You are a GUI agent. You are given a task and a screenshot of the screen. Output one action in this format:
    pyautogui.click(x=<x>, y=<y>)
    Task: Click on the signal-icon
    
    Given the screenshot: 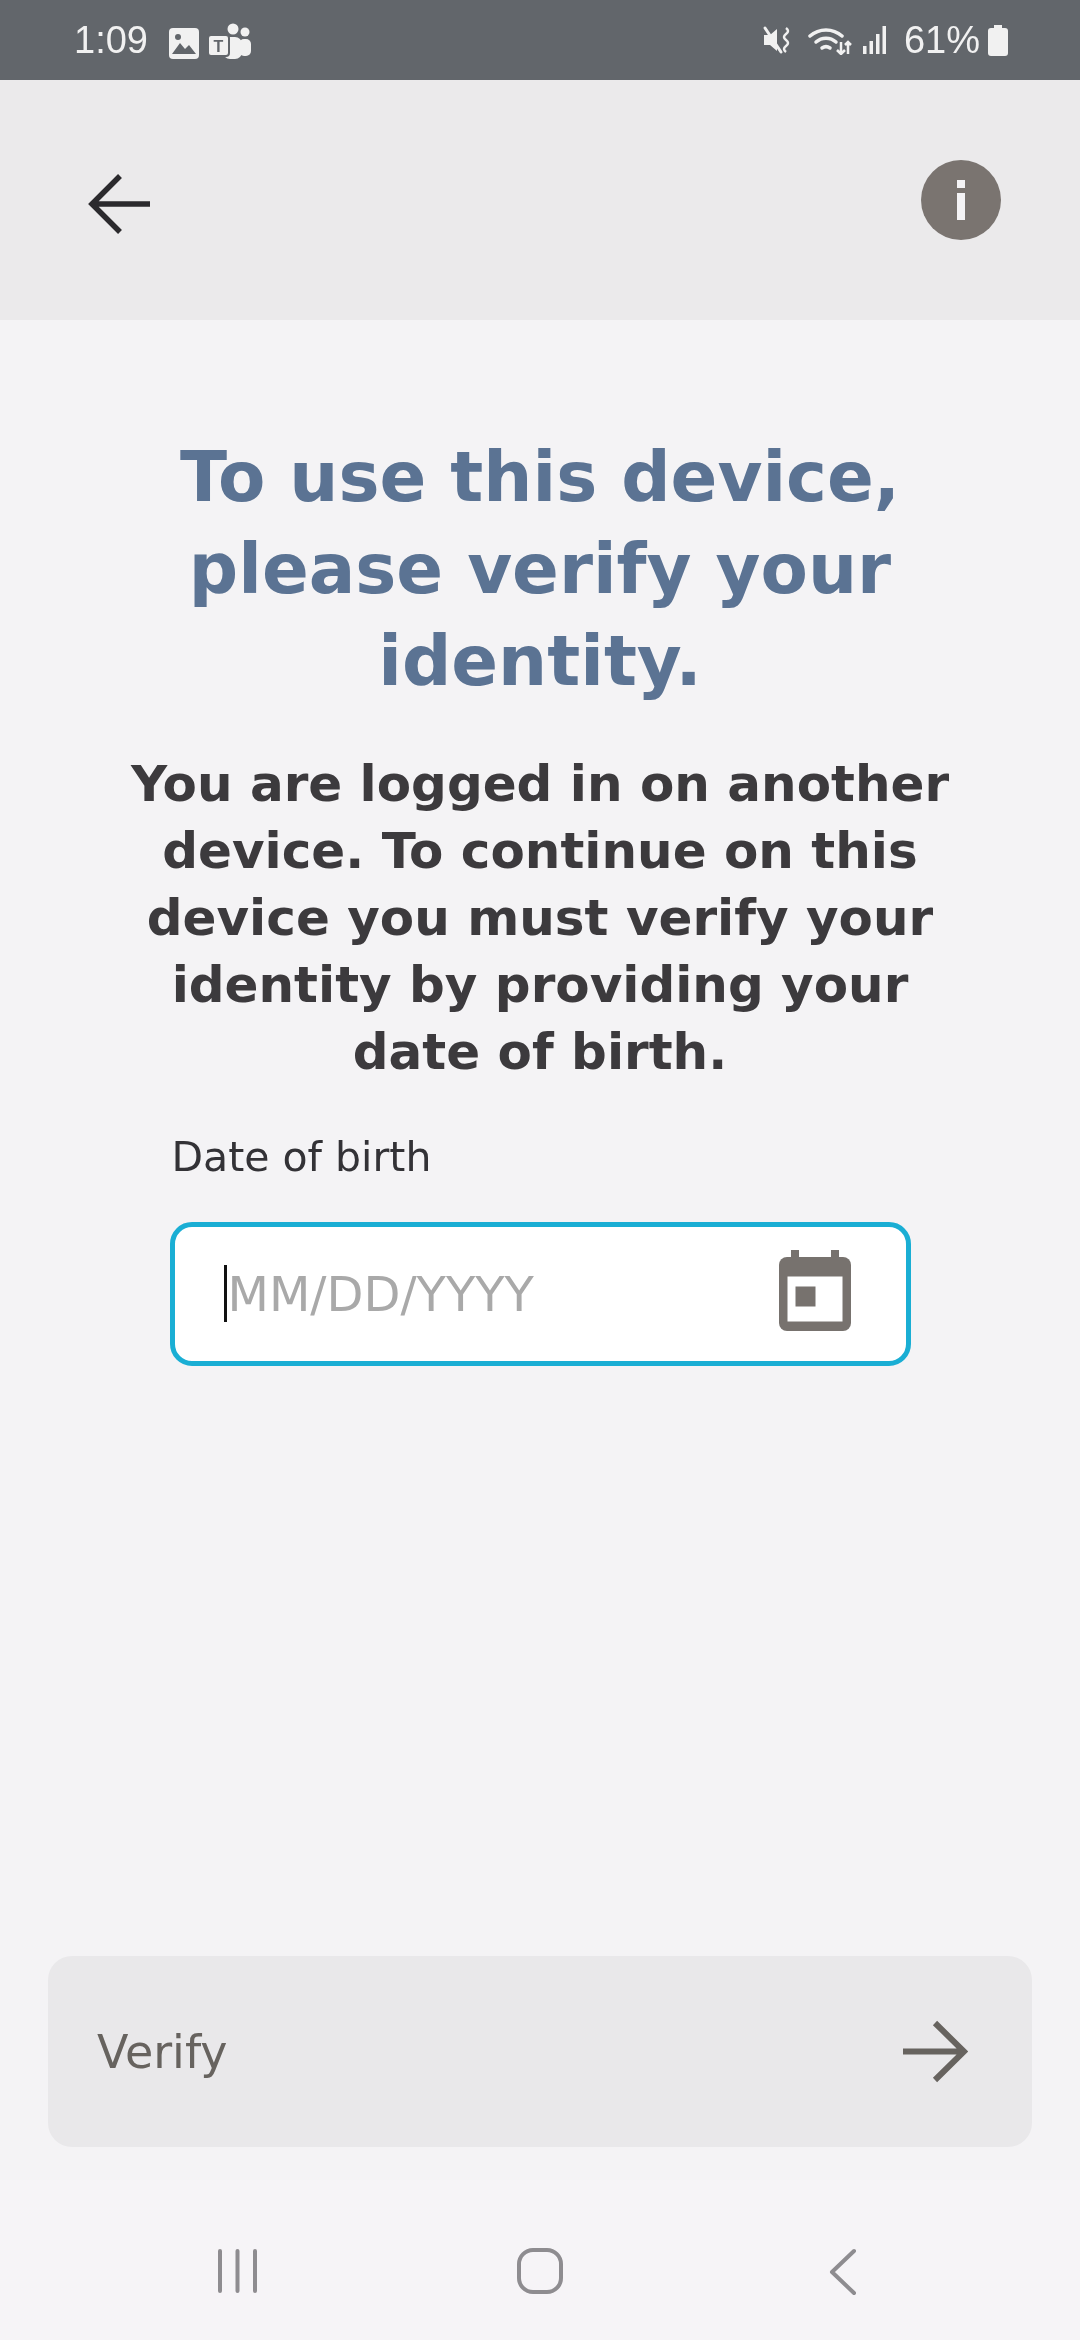 What is the action you would take?
    pyautogui.click(x=874, y=40)
    